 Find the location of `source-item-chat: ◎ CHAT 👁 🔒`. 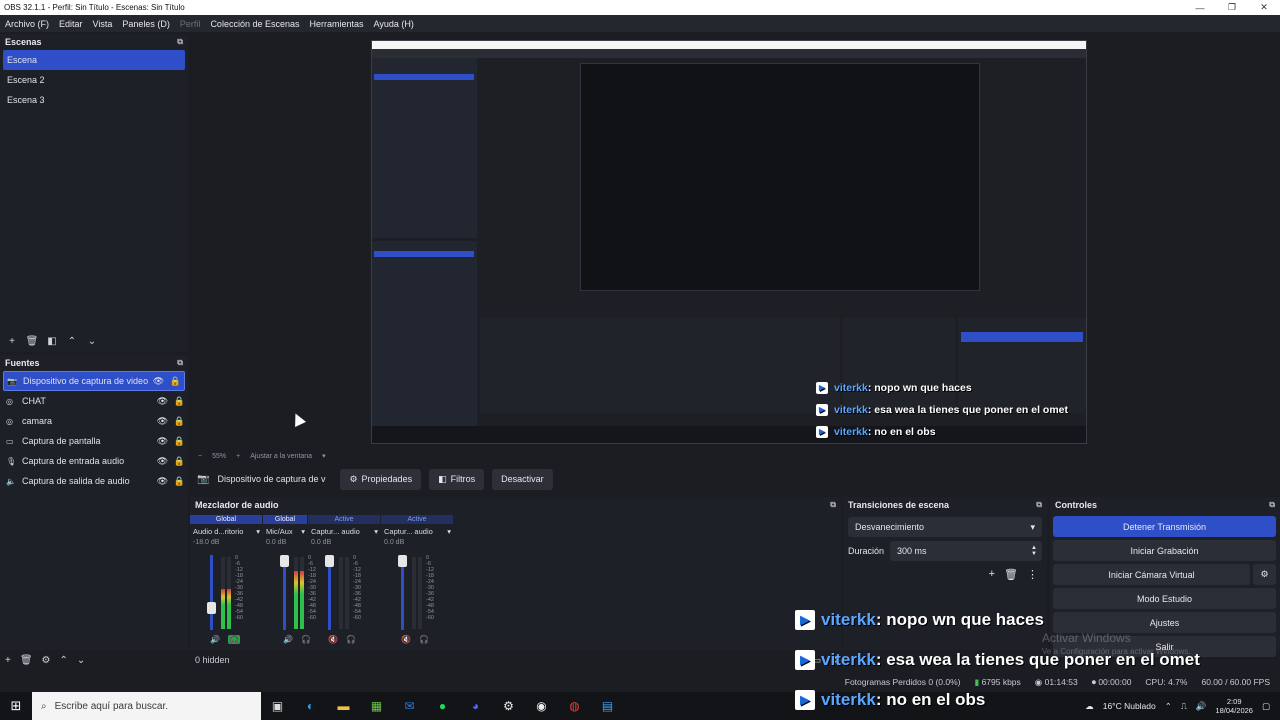

source-item-chat: ◎ CHAT 👁 🔒 is located at coordinates (94, 401).